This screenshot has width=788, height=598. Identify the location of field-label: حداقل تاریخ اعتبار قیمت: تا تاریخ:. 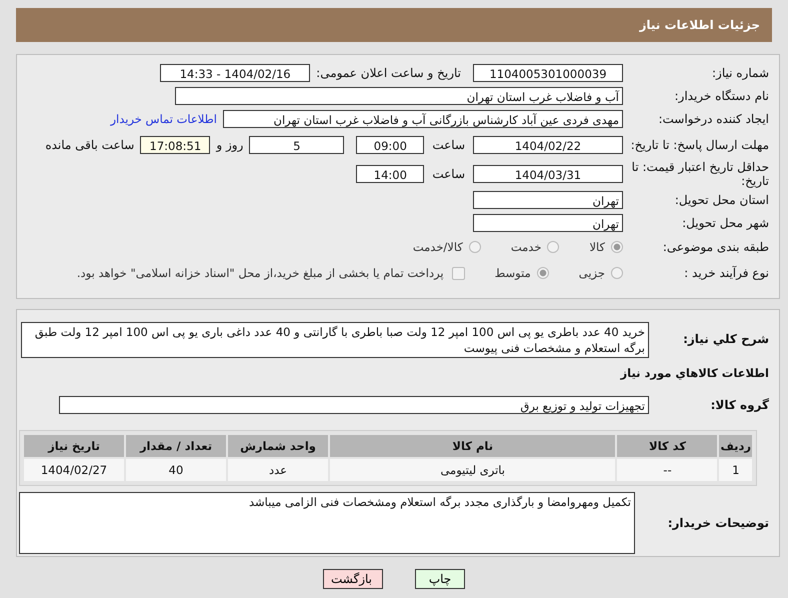
(699, 174).